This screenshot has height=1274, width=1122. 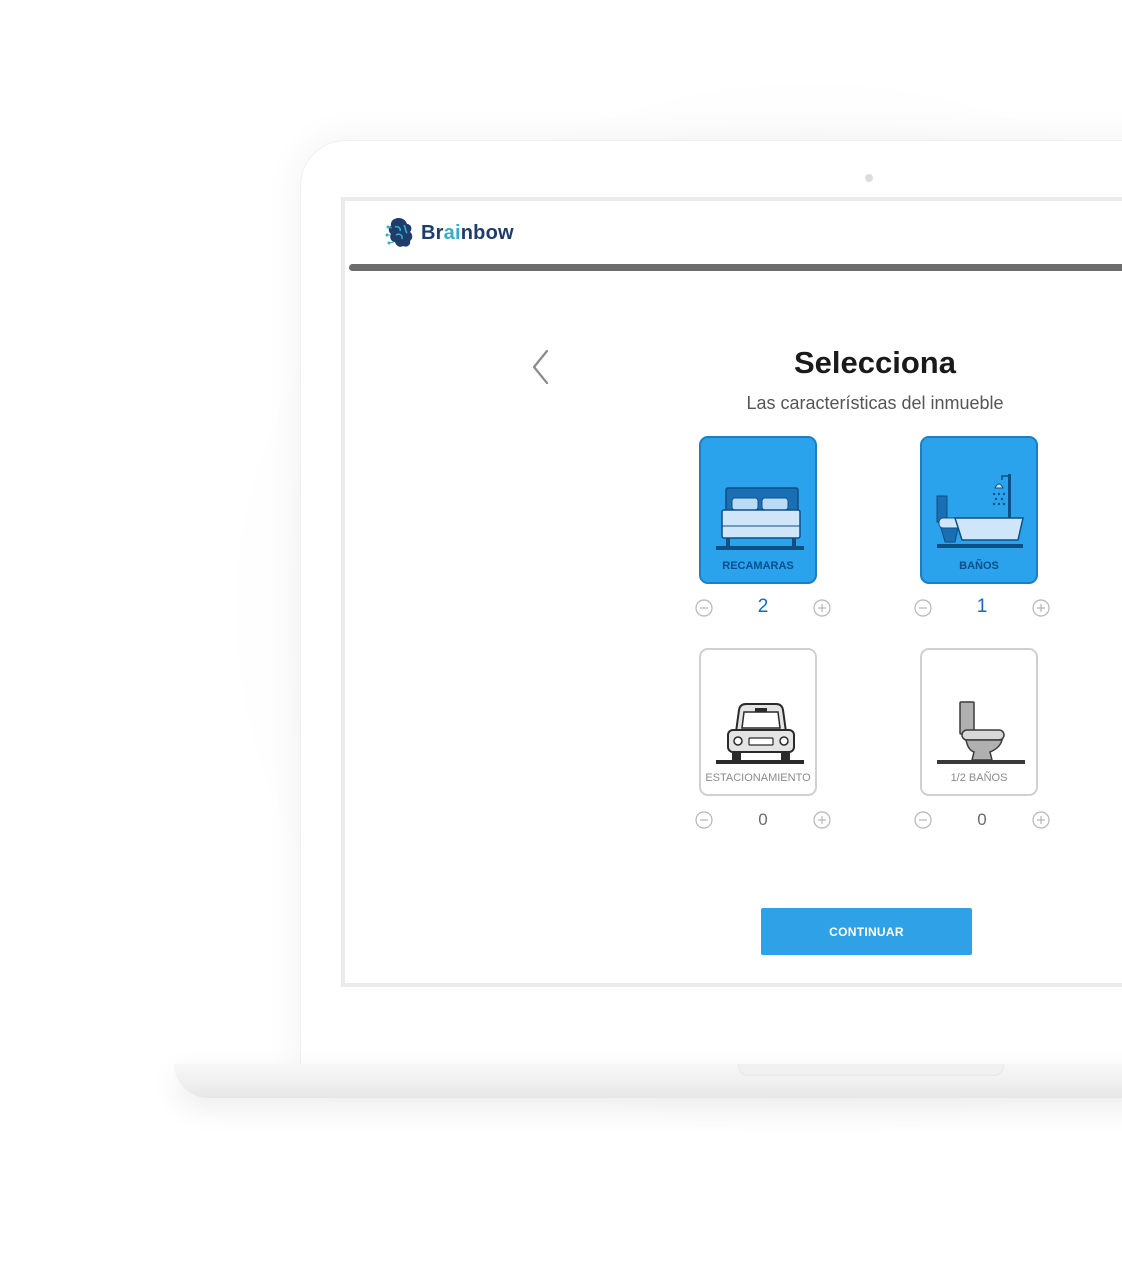 I want to click on feature-count: 1, so click(x=982, y=606).